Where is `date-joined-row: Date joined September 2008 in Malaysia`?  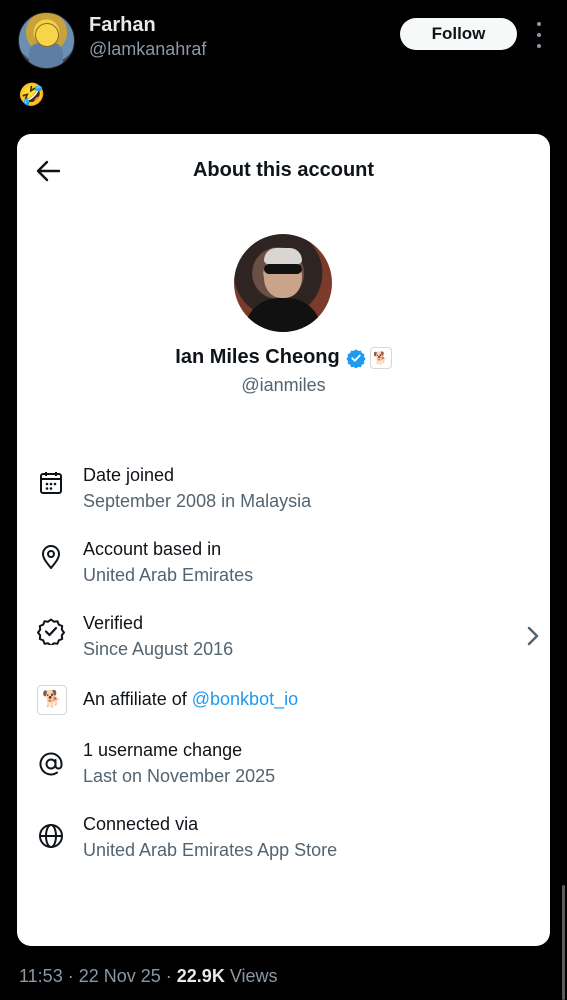
date-joined-row: Date joined September 2008 in Malaysia is located at coordinates (287, 495).